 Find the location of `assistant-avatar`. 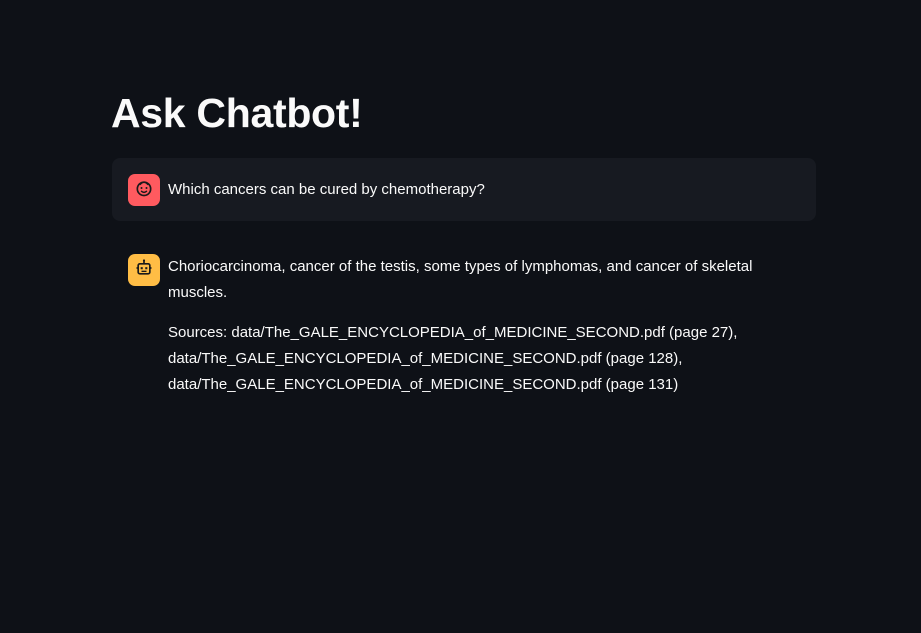

assistant-avatar is located at coordinates (144, 270).